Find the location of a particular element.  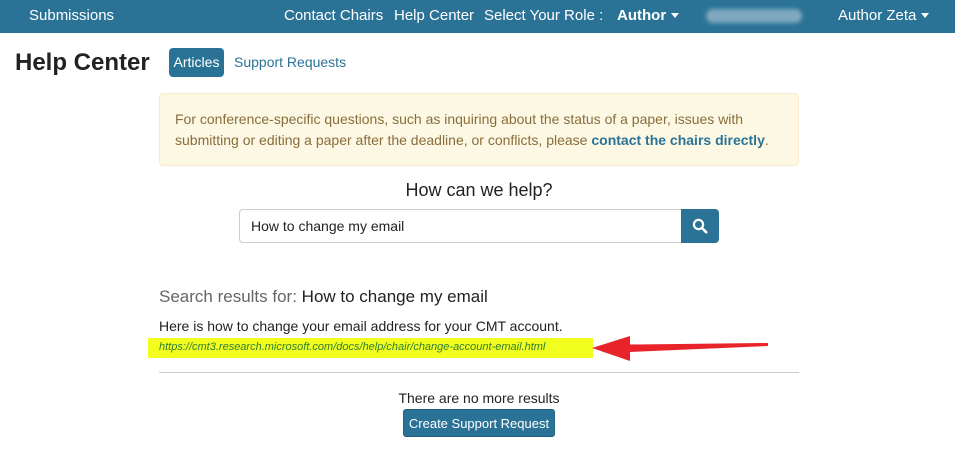

nav-role-dropdown: Author is located at coordinates (648, 16).